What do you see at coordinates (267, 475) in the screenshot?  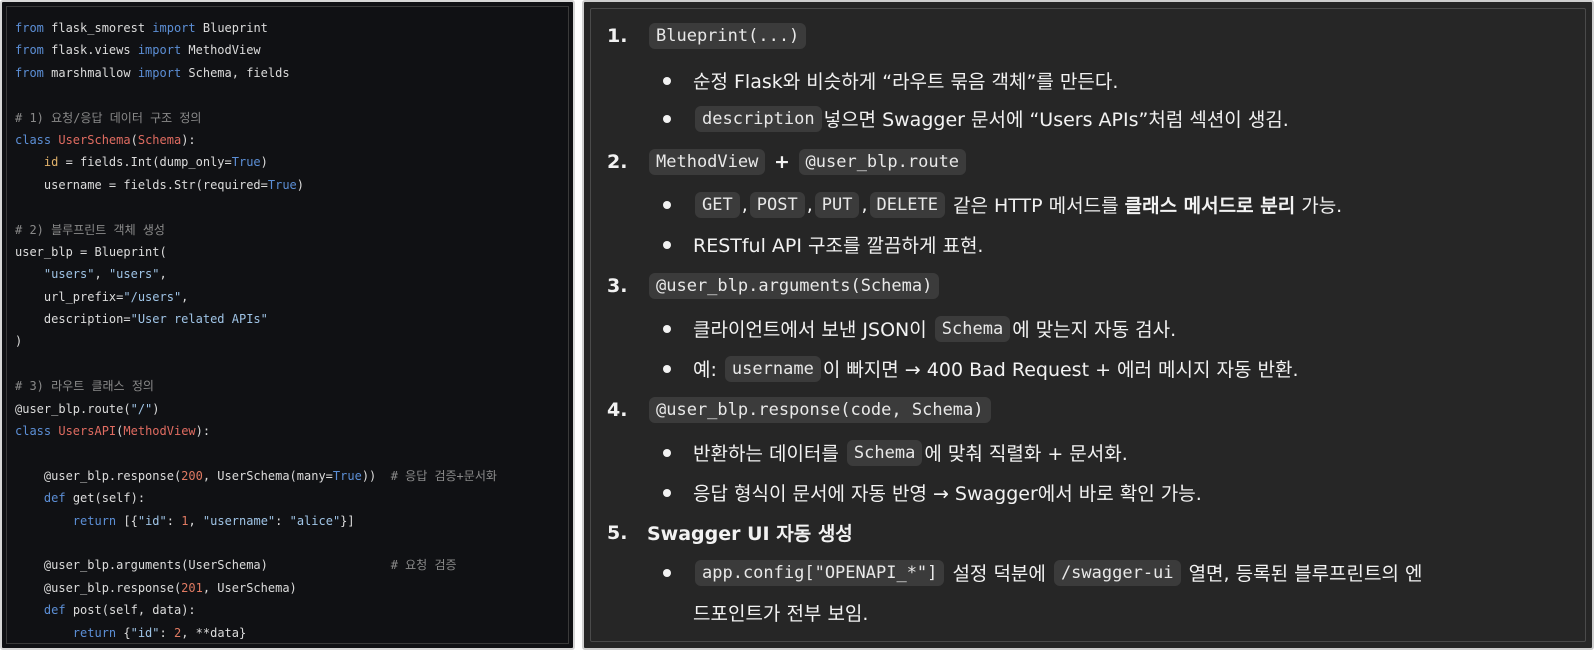 I see `code-token: , UserSchema(many=` at bounding box center [267, 475].